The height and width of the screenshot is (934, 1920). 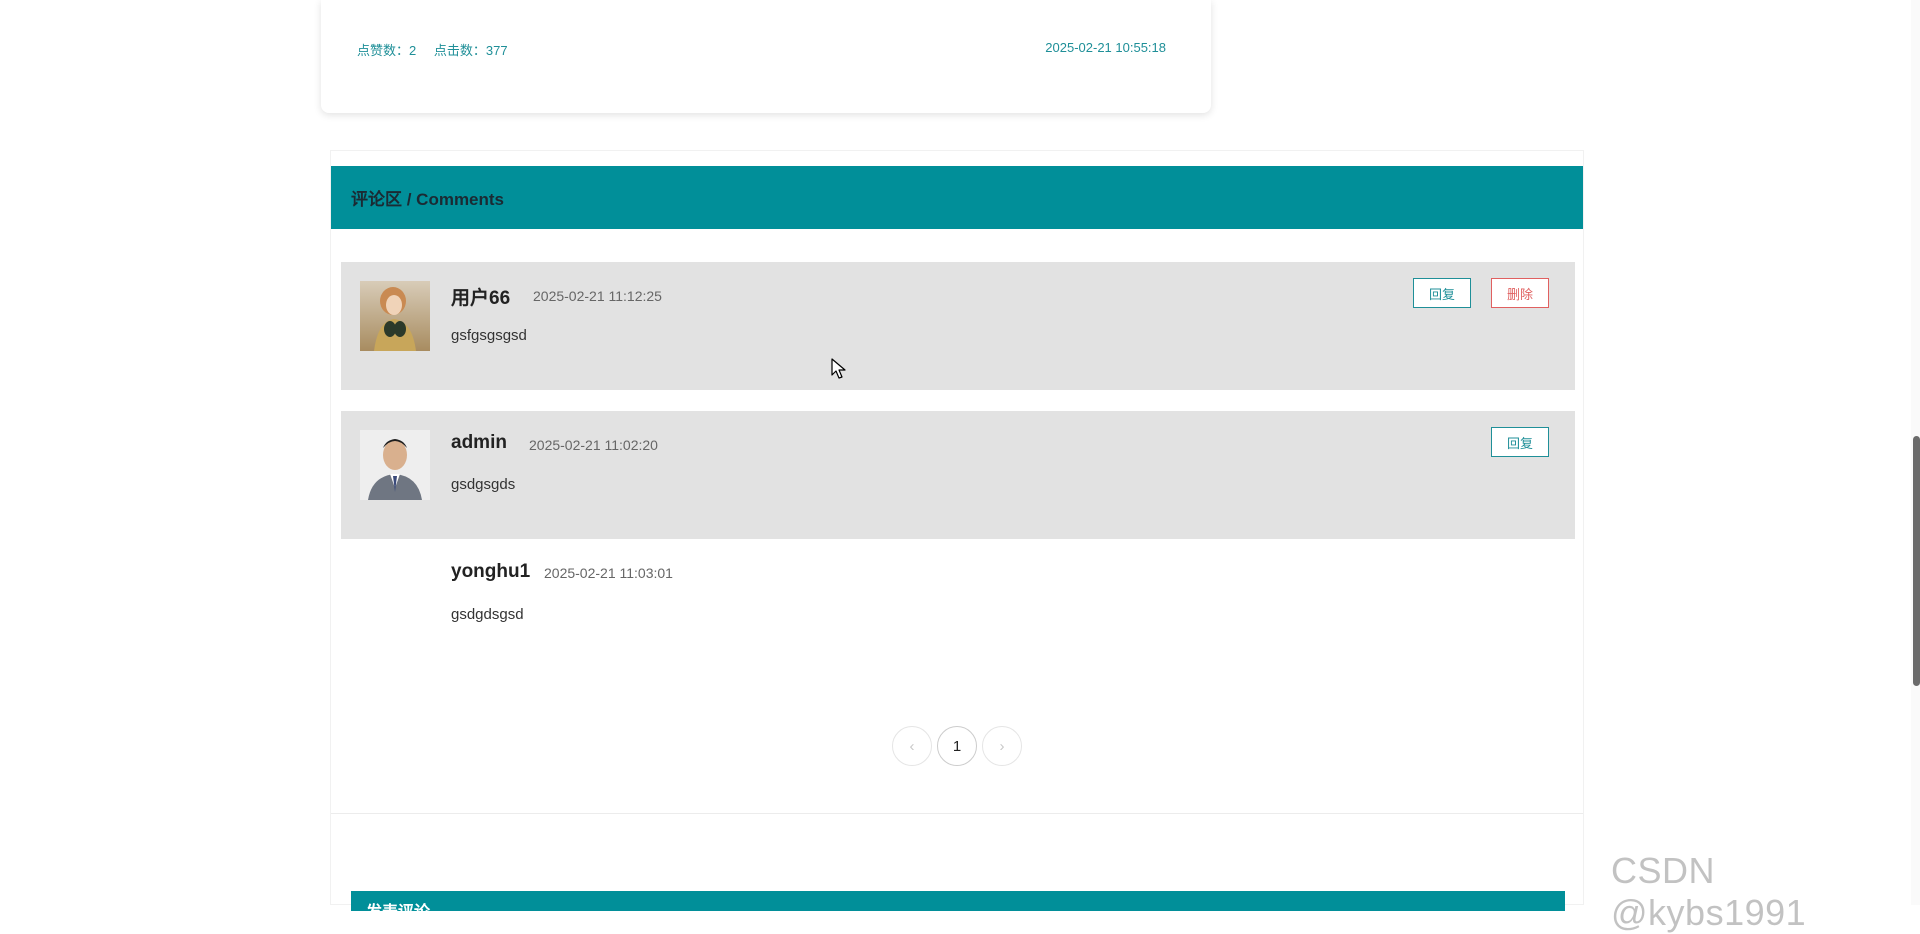 What do you see at coordinates (489, 335) in the screenshot?
I see `comment-text: gsfgsgsgsd` at bounding box center [489, 335].